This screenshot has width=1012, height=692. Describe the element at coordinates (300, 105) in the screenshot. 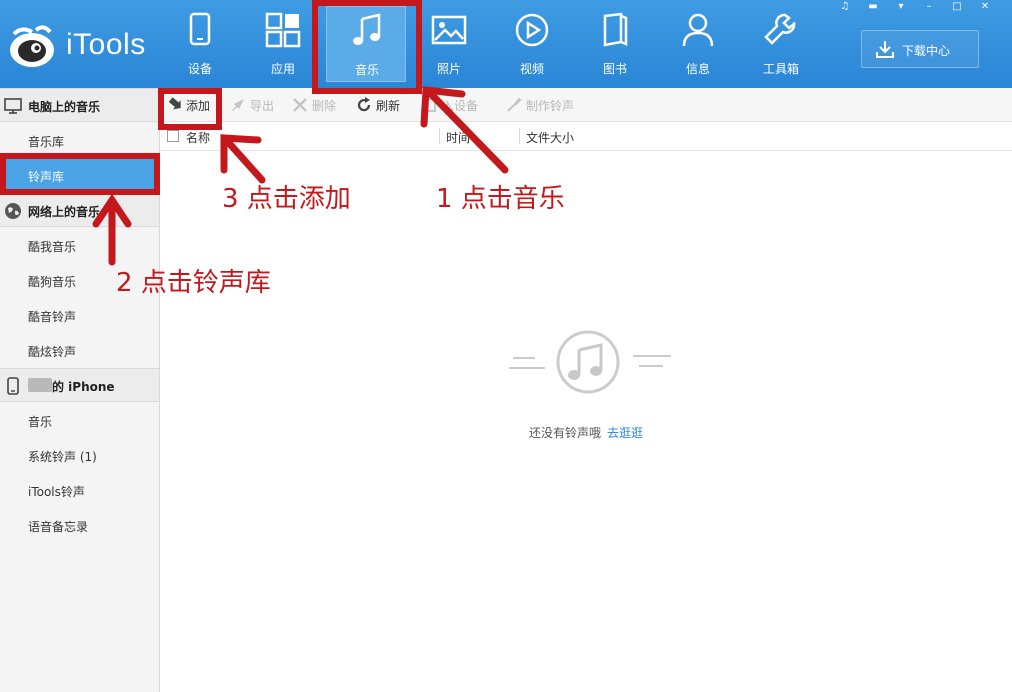

I see `delete-x-icon` at that location.